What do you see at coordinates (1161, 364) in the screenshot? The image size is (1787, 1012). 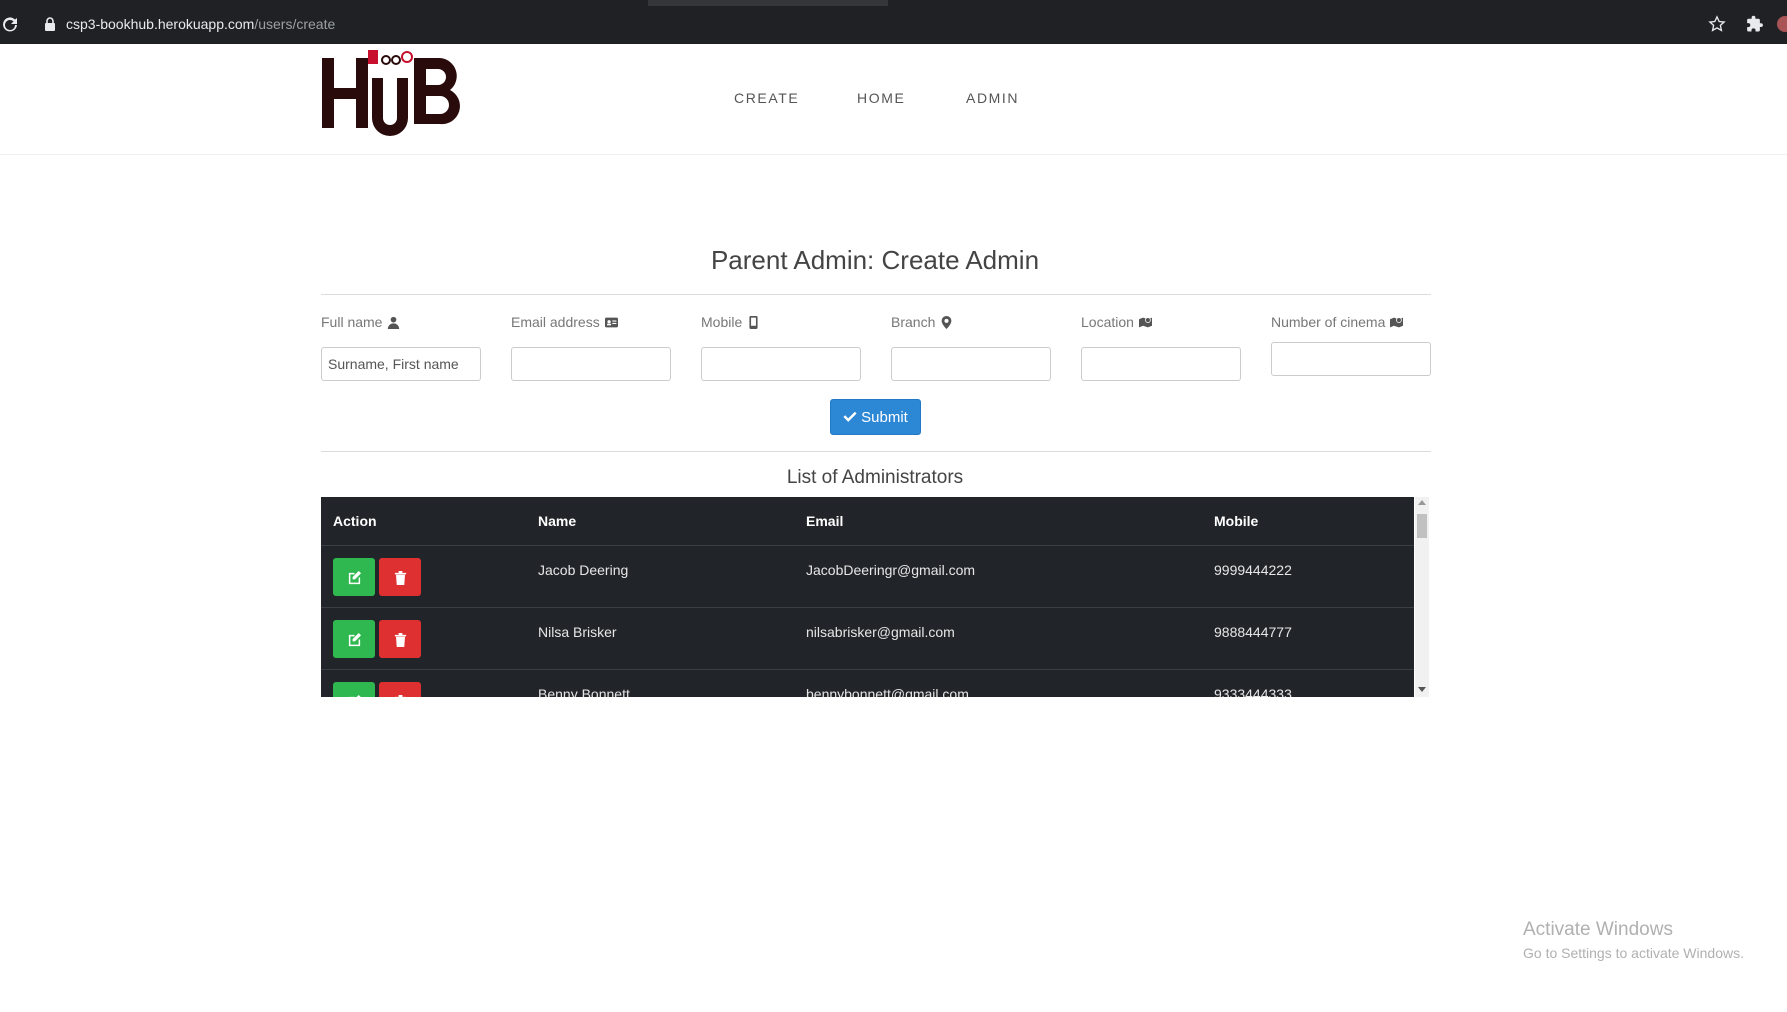 I see `location-input` at bounding box center [1161, 364].